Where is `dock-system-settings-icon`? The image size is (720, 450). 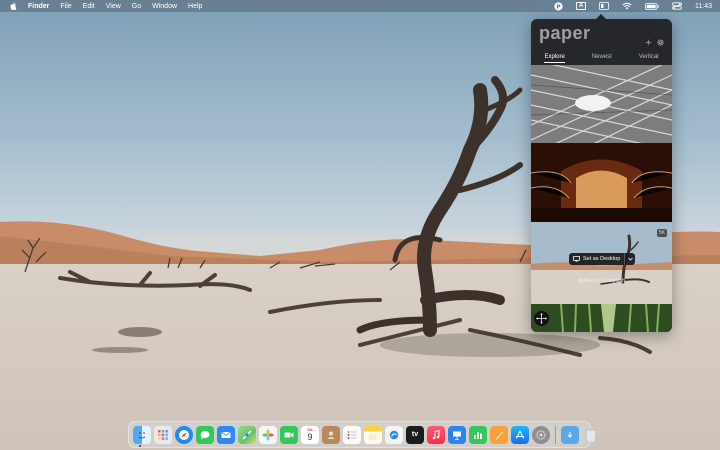
dock-system-settings-icon is located at coordinates (541, 434).